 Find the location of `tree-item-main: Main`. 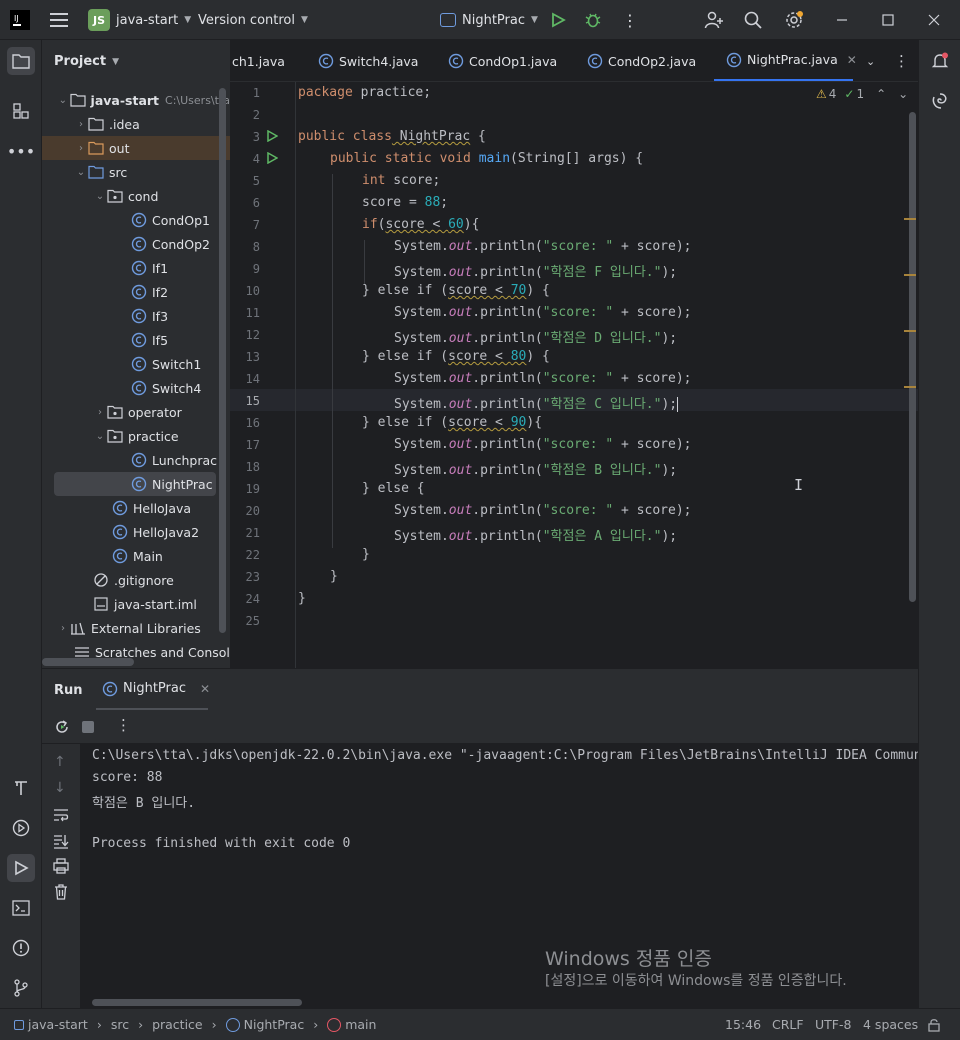

tree-item-main: Main is located at coordinates (136, 556).